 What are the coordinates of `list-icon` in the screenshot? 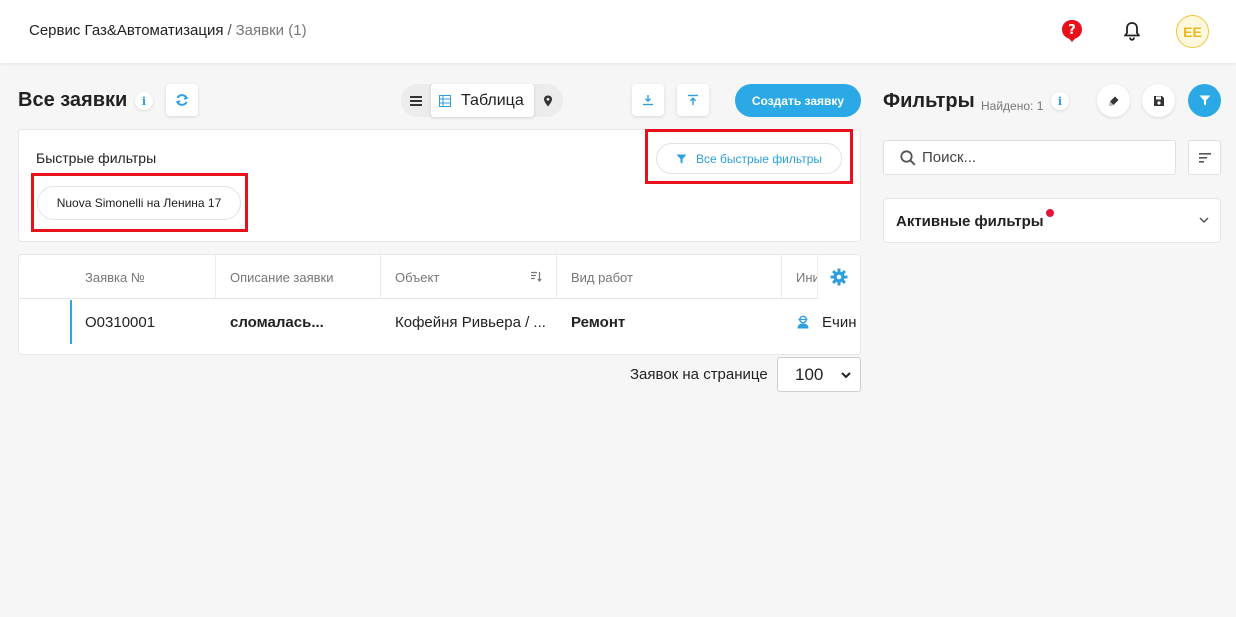 It's located at (416, 100).